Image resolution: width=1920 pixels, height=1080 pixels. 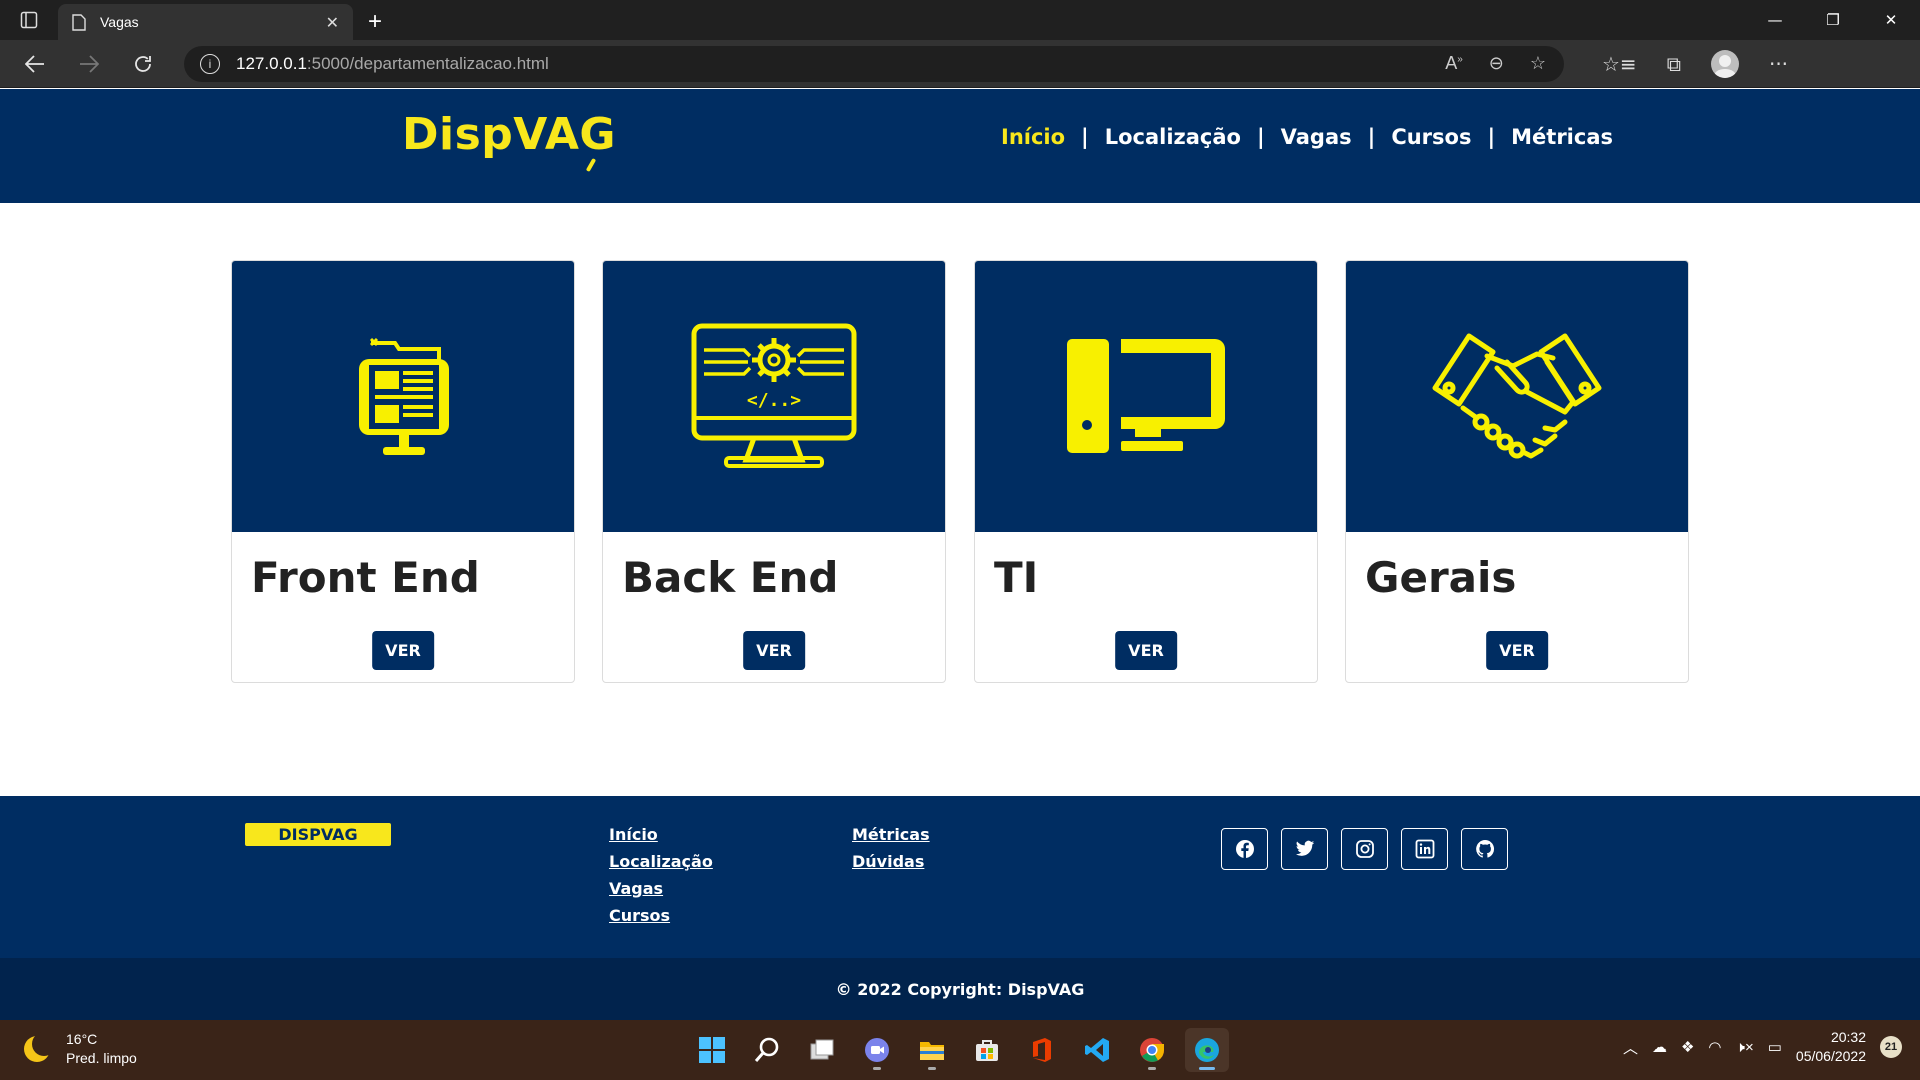 What do you see at coordinates (1724, 63) in the screenshot?
I see `profile-avatar` at bounding box center [1724, 63].